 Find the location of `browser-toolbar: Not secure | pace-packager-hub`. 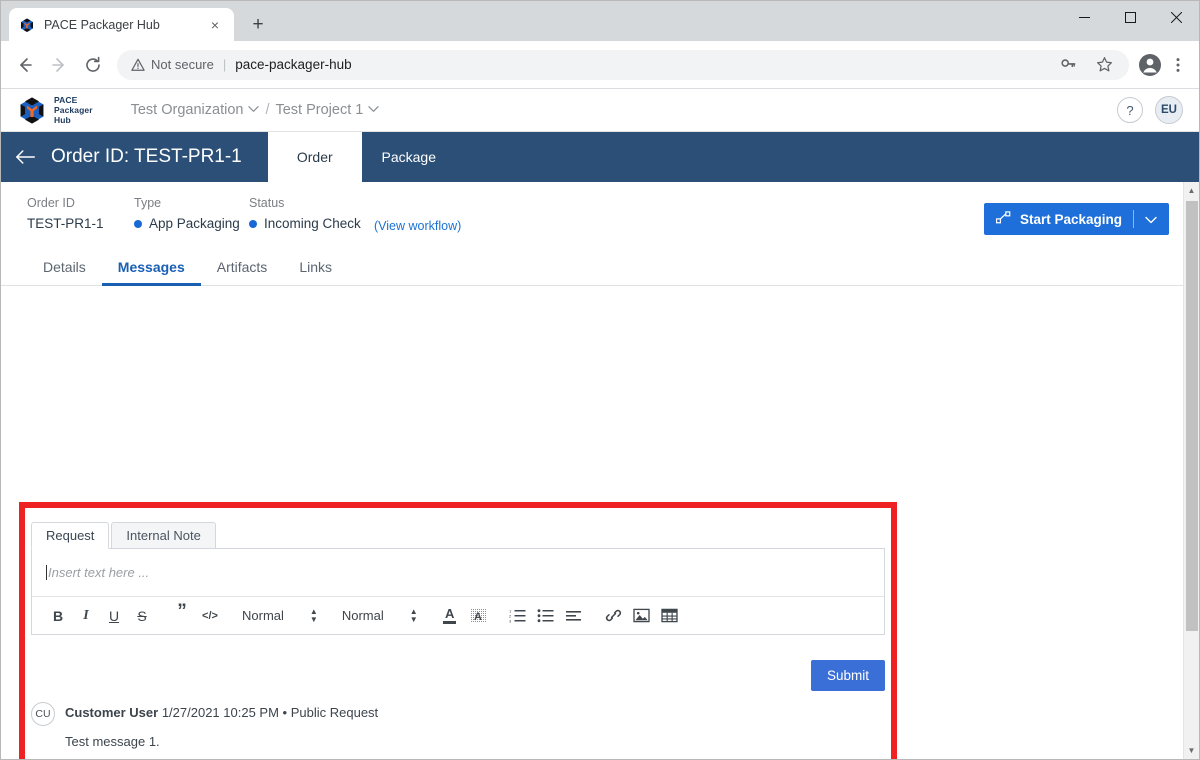

browser-toolbar: Not secure | pace-packager-hub is located at coordinates (600, 65).